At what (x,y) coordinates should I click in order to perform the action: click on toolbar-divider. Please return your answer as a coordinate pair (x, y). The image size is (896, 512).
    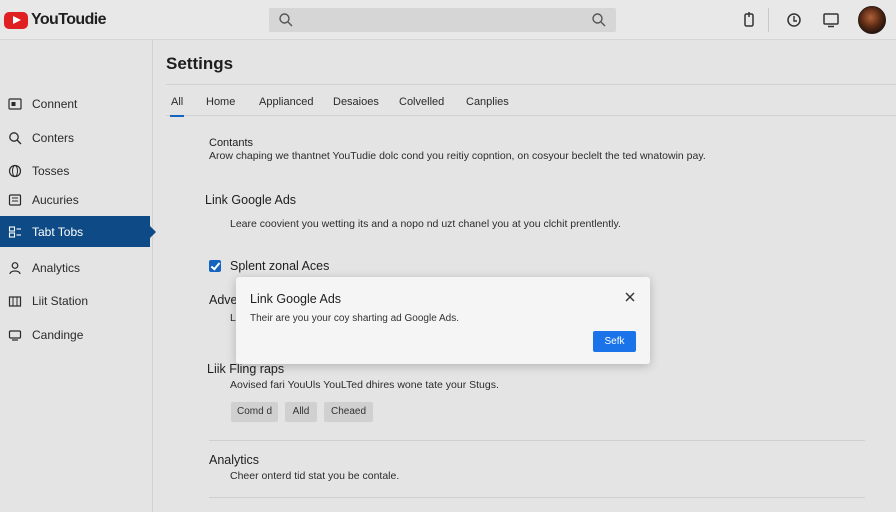
    Looking at the image, I should click on (768, 20).